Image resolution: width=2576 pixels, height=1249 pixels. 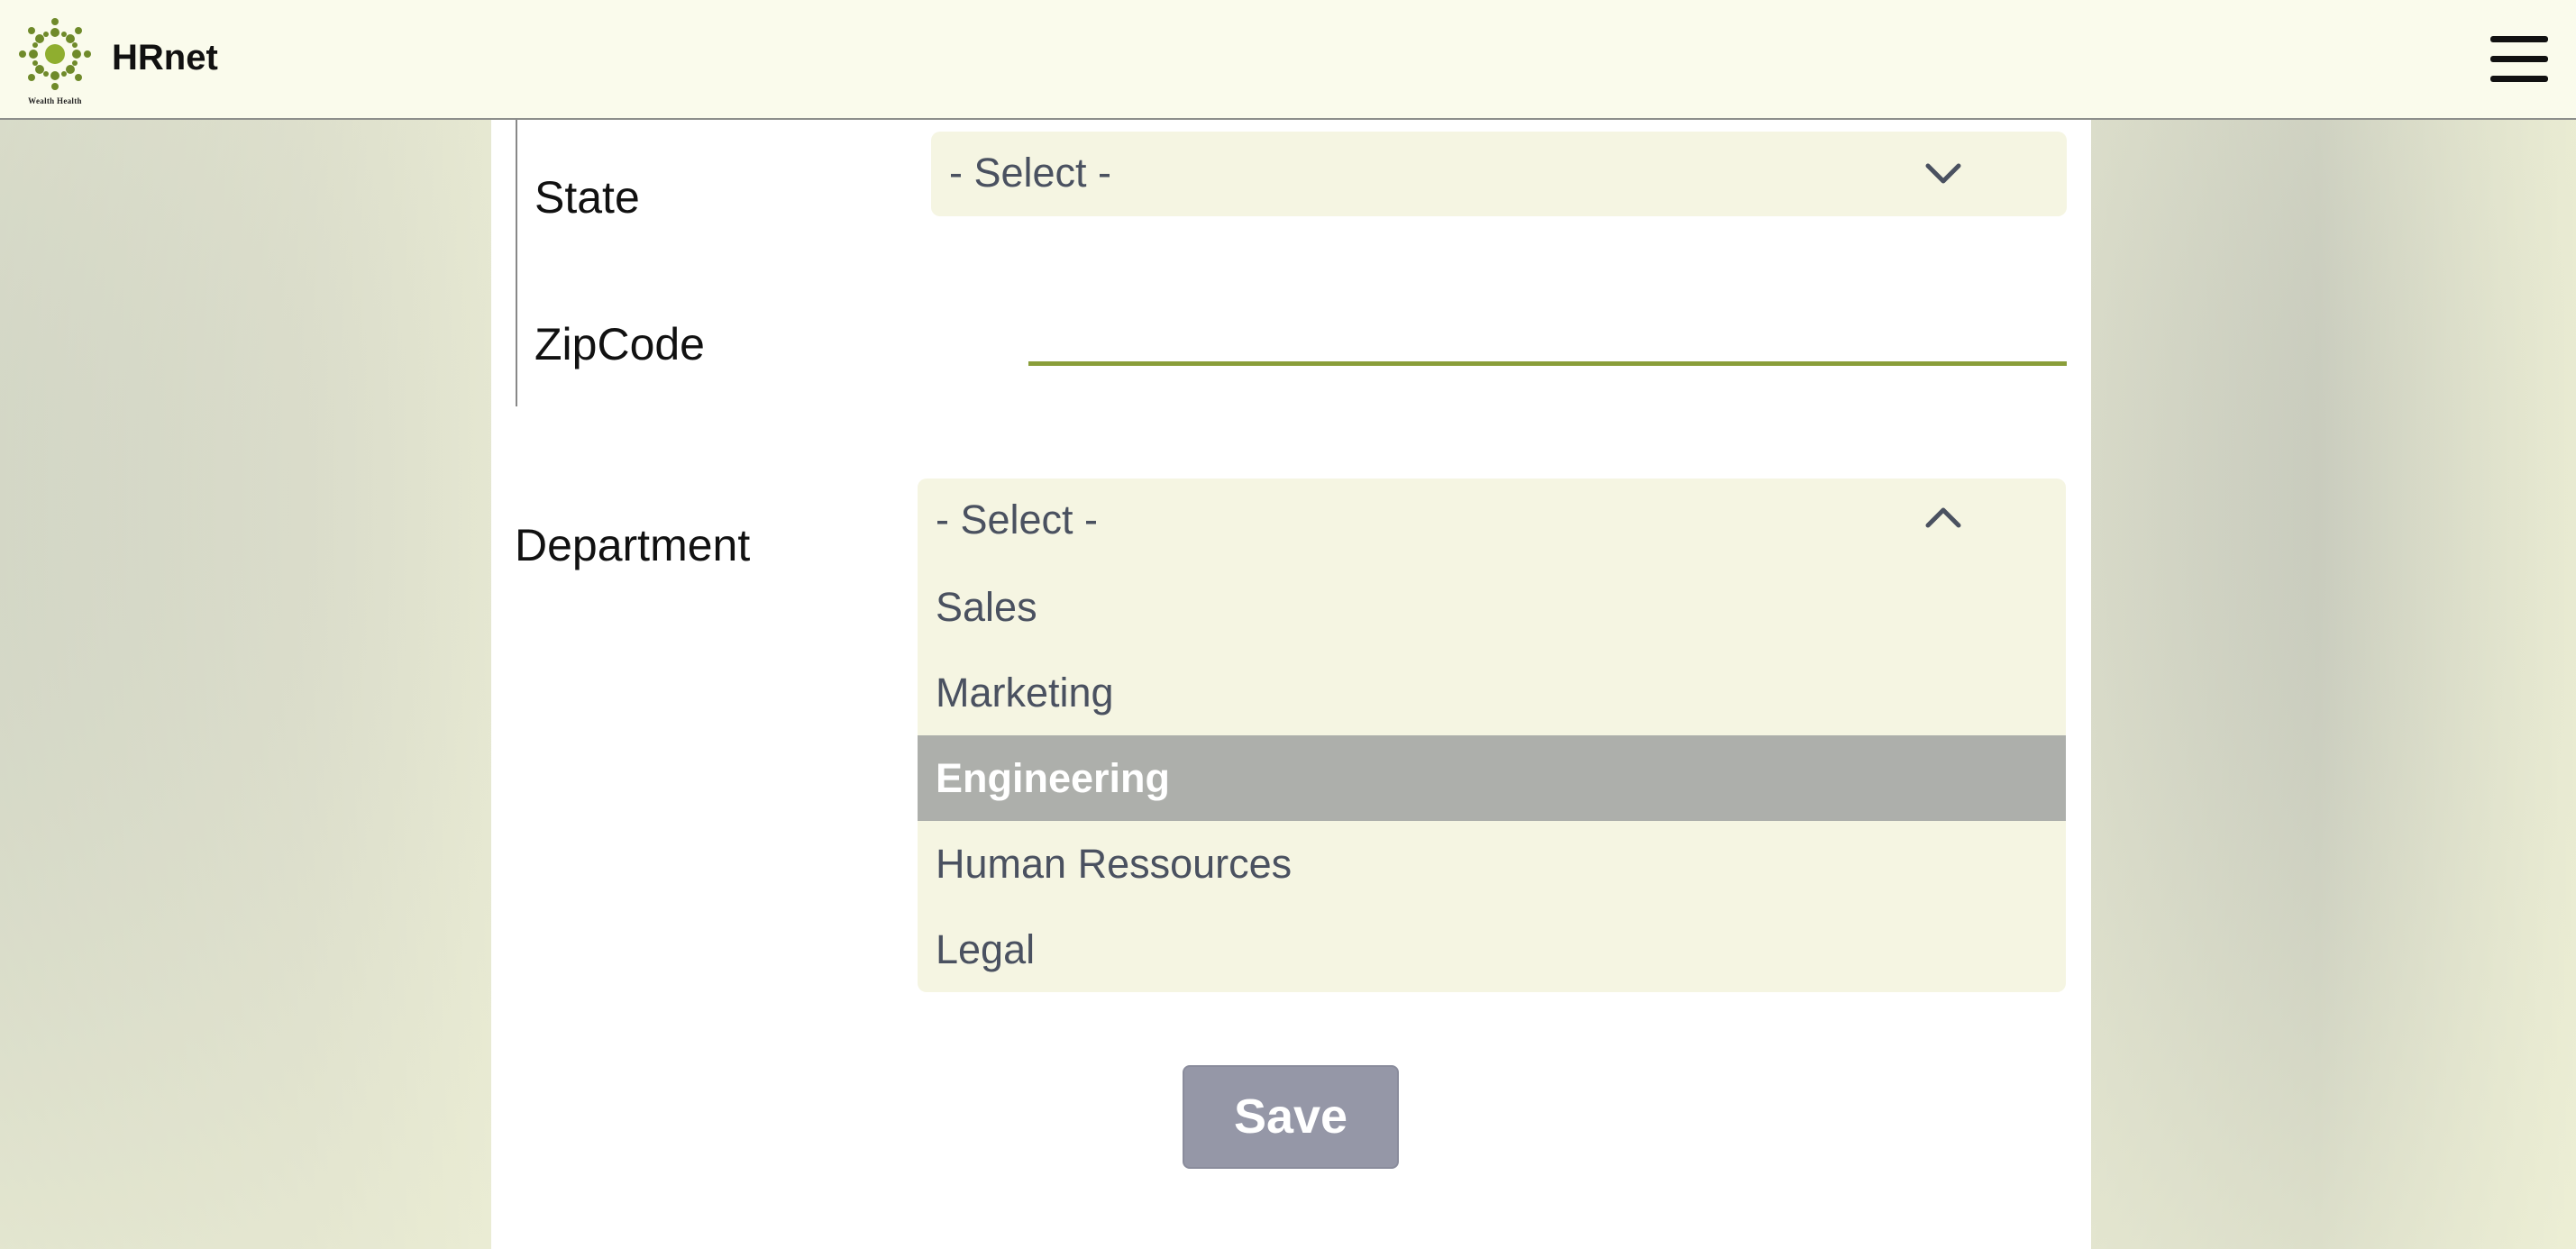 What do you see at coordinates (1492, 949) in the screenshot?
I see `department-option-legal: Legal` at bounding box center [1492, 949].